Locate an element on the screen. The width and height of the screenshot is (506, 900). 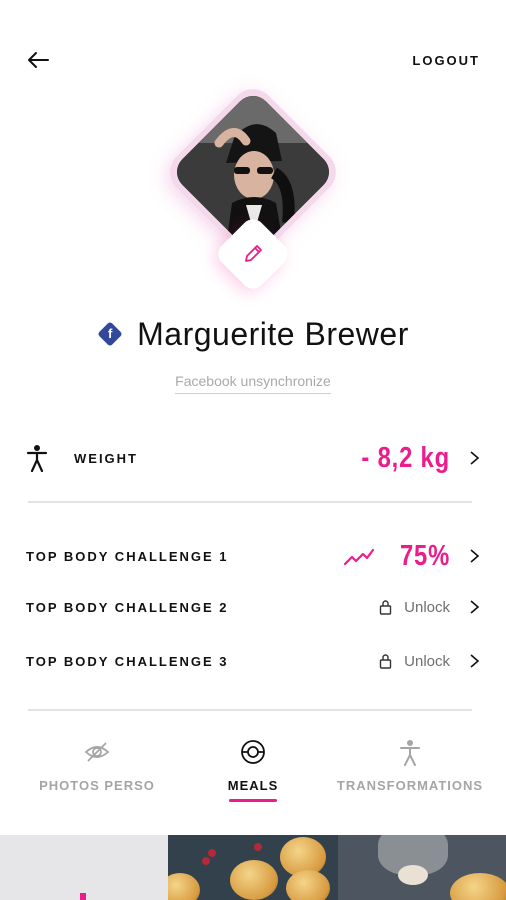
tab-label: MEALS is located at coordinates (253, 785).